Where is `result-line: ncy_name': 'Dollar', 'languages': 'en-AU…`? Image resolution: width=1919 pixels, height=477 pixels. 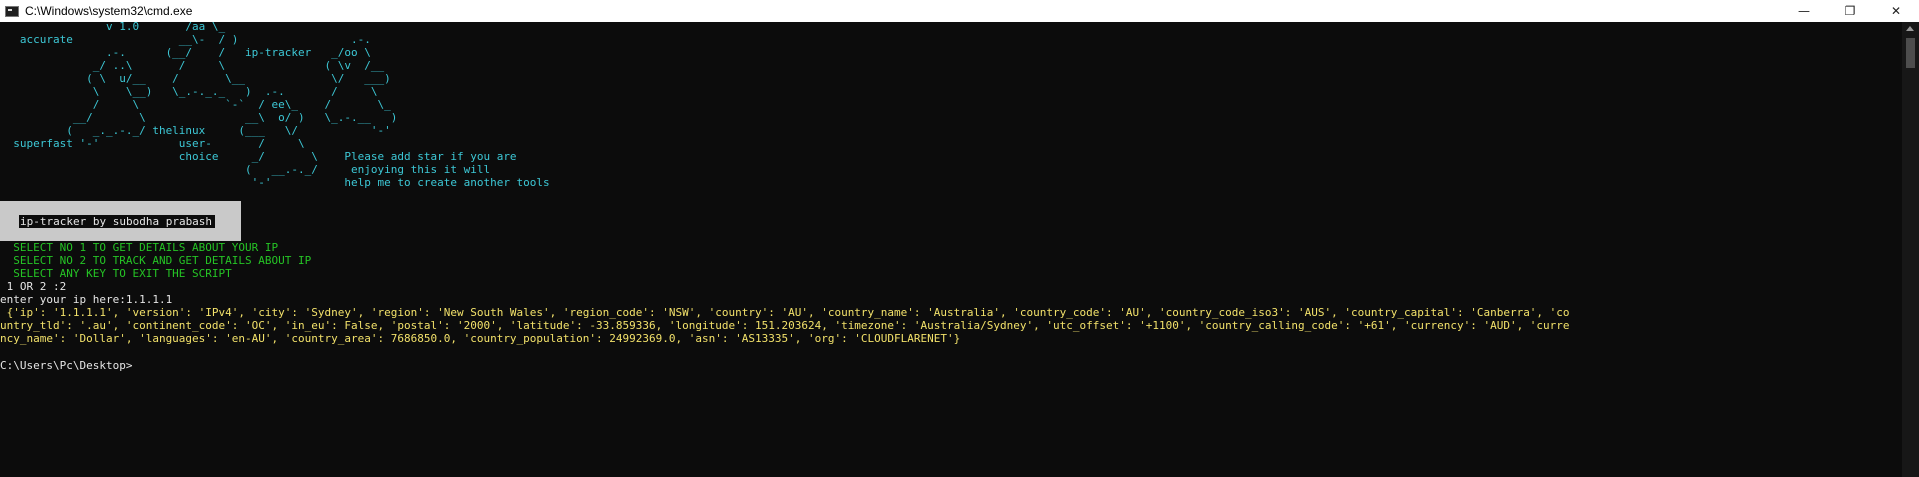
result-line: ncy_name': 'Dollar', 'languages': 'en-AU… is located at coordinates (480, 338).